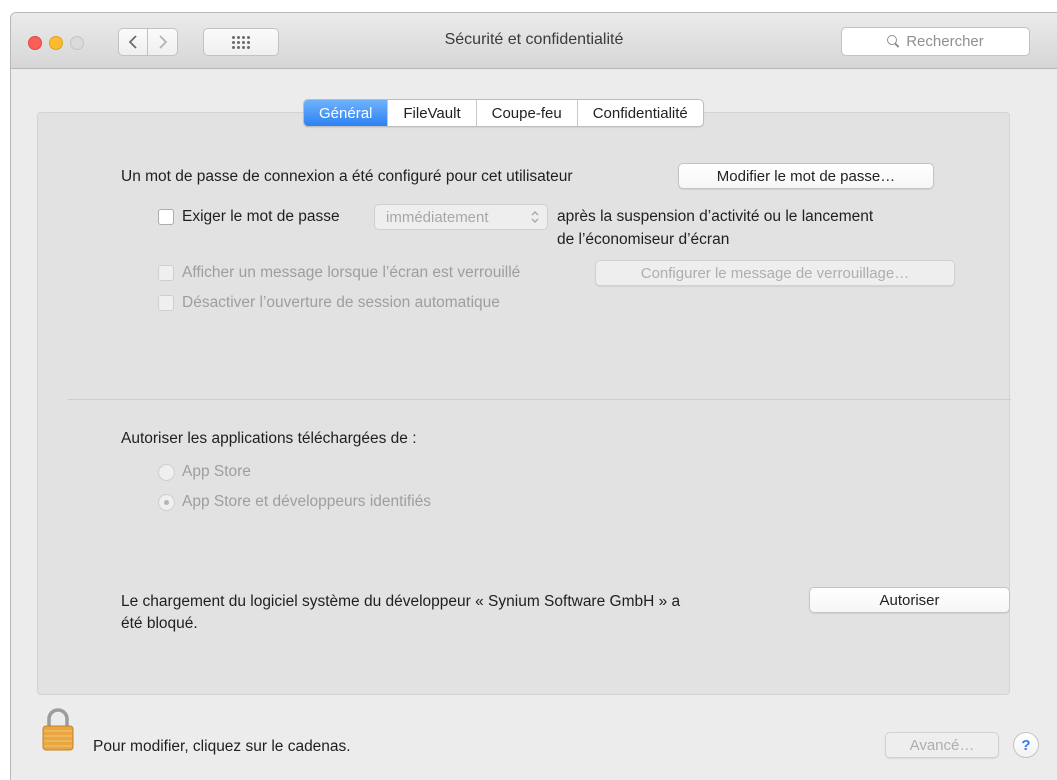 The height and width of the screenshot is (780, 1057). Describe the element at coordinates (166, 303) in the screenshot. I see `disable-autologin-checkbox` at that location.